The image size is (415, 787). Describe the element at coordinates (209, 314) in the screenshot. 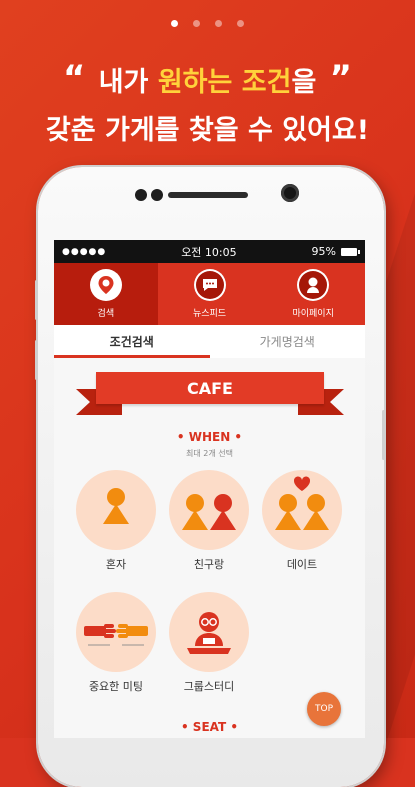

I see `nav-label-newsfeed: 뉴스피드` at that location.